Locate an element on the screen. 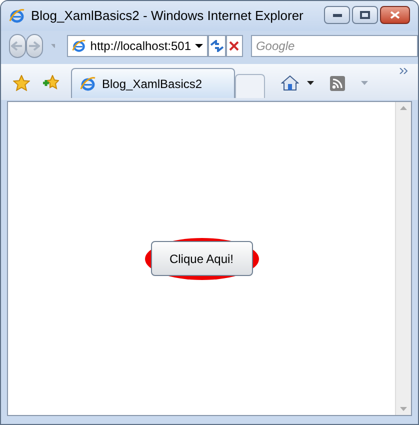  stop-button is located at coordinates (234, 46).